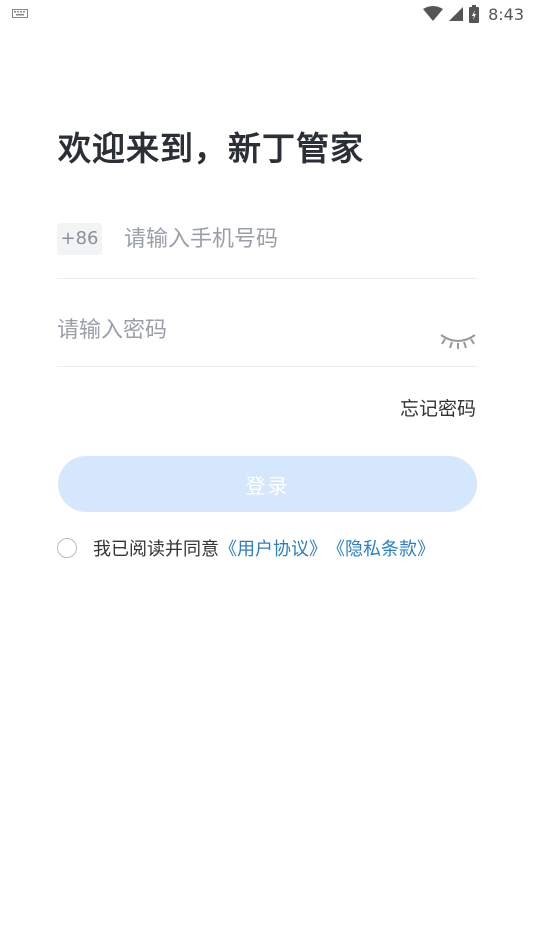  I want to click on cell-signal-icon, so click(456, 14).